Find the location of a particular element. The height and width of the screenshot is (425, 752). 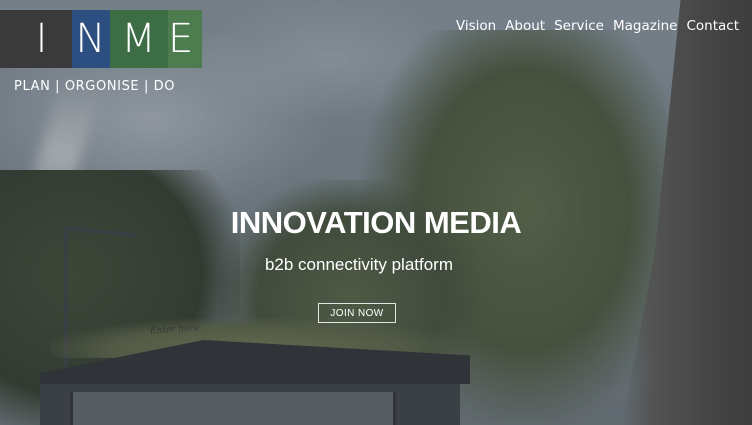

nav-link-contact: Contact is located at coordinates (712, 26).